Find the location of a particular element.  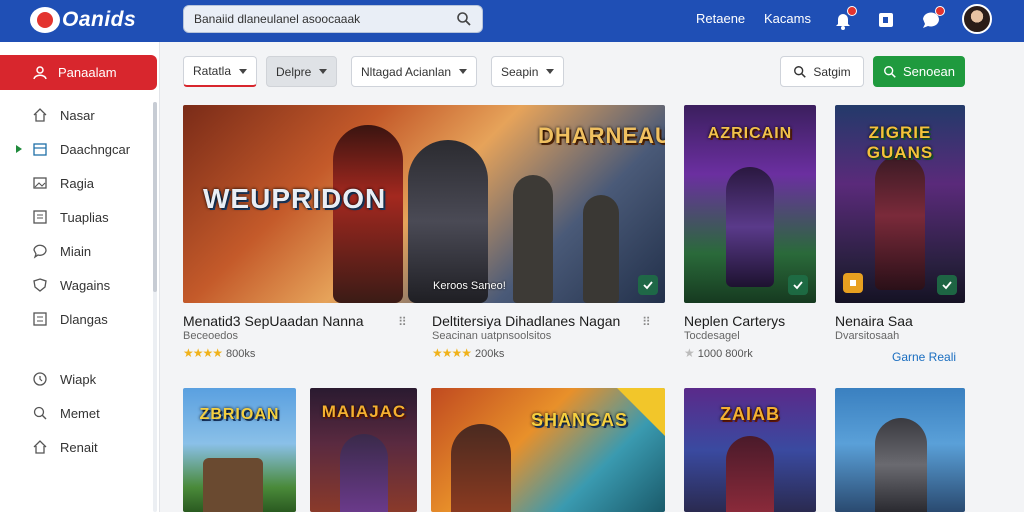

sidebar-item-memet: Memet is located at coordinates (75, 413).